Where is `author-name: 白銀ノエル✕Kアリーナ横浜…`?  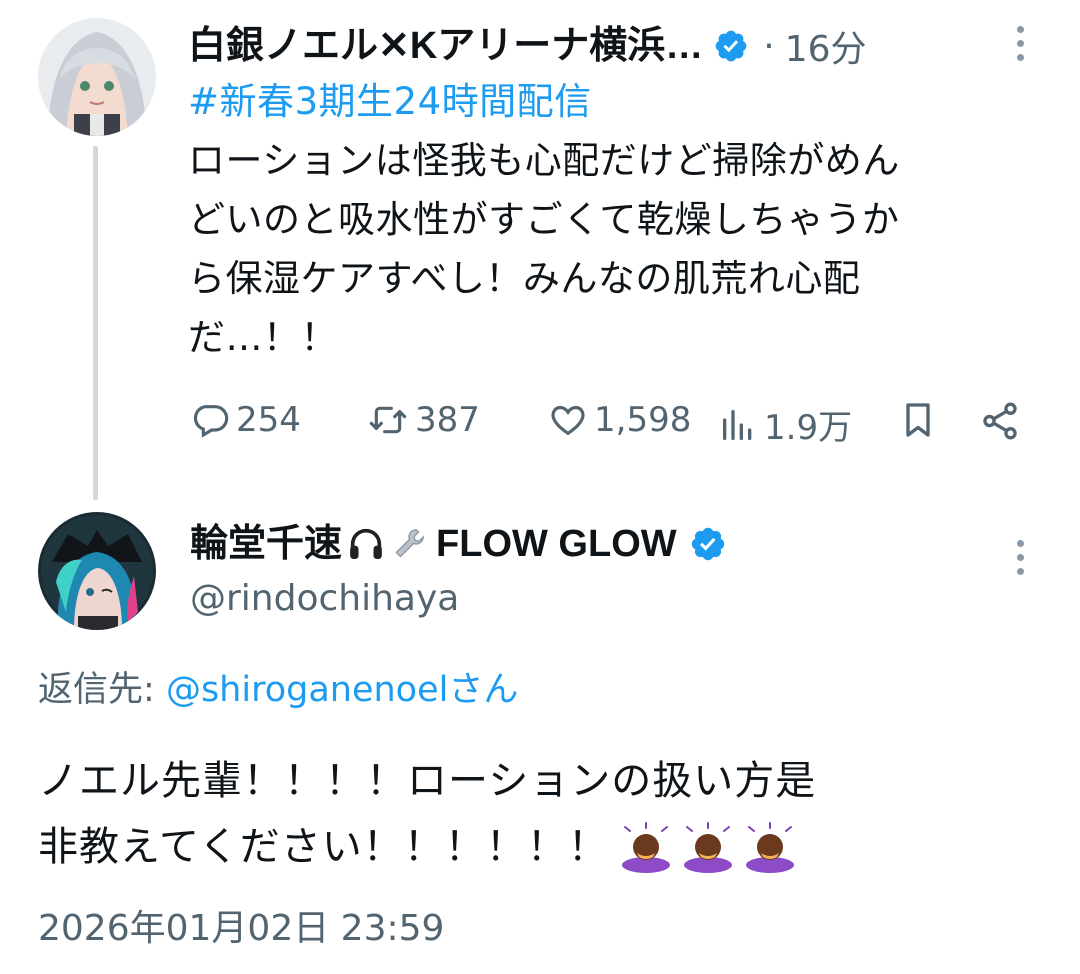
author-name: 白銀ノエル✕Kアリーナ横浜… is located at coordinates (445, 46).